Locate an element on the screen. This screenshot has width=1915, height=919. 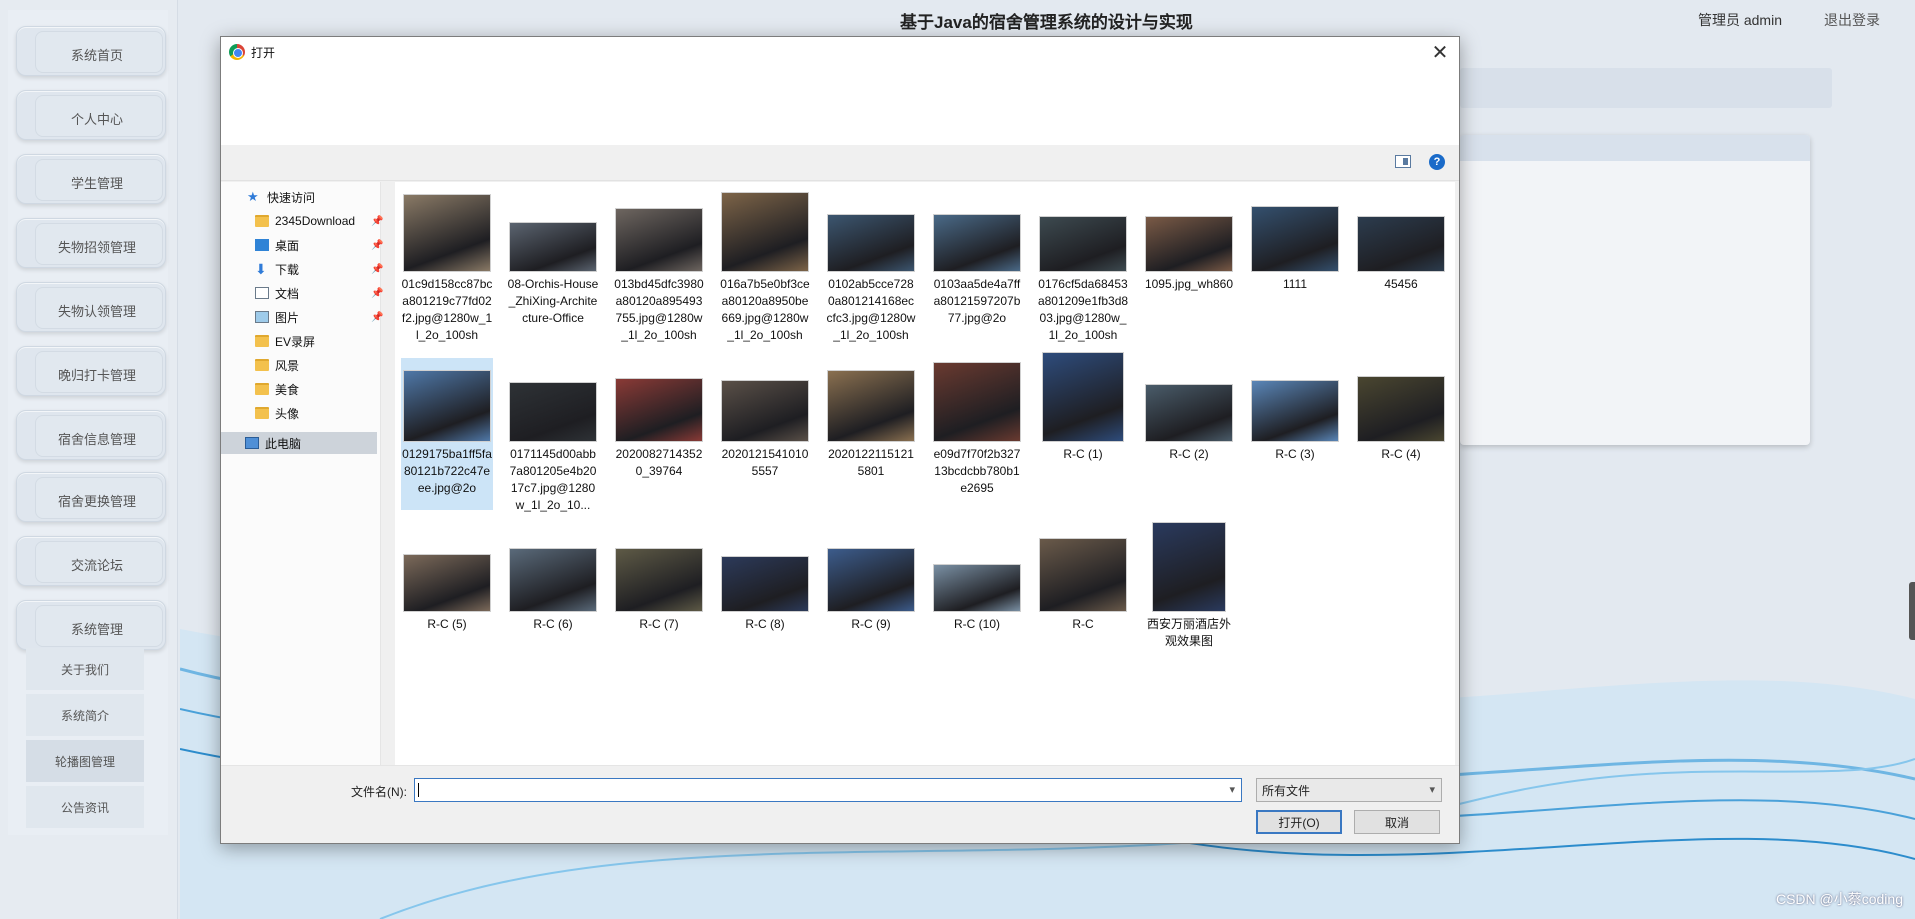
sidebar-item-dorm-info: 宿舍信息管理 is located at coordinates (91, 435).